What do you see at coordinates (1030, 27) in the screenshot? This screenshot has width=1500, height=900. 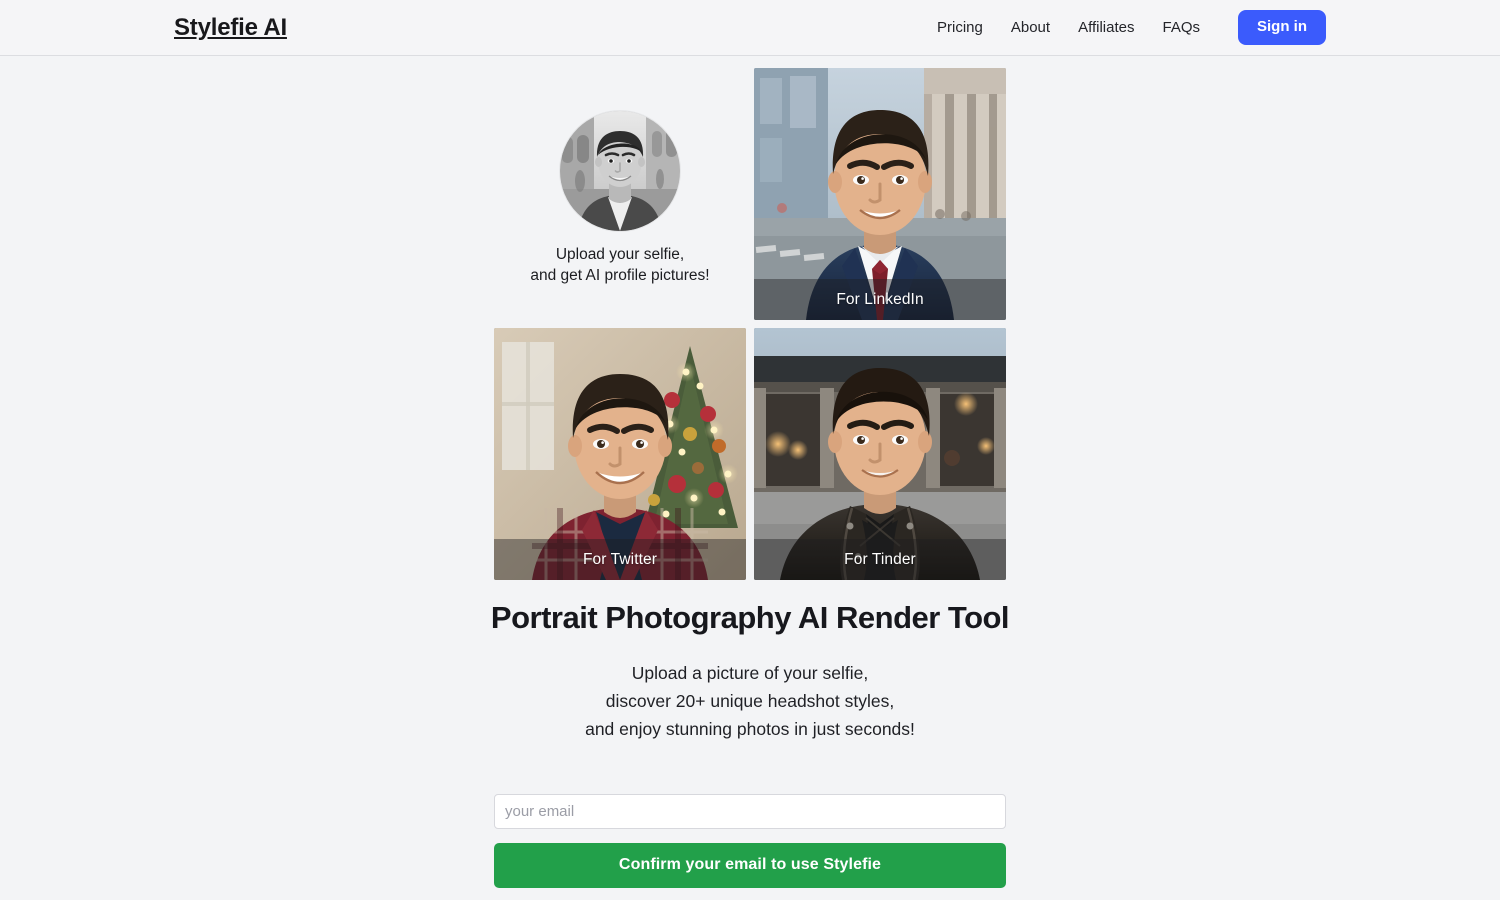 I see `nav-link-about: About` at bounding box center [1030, 27].